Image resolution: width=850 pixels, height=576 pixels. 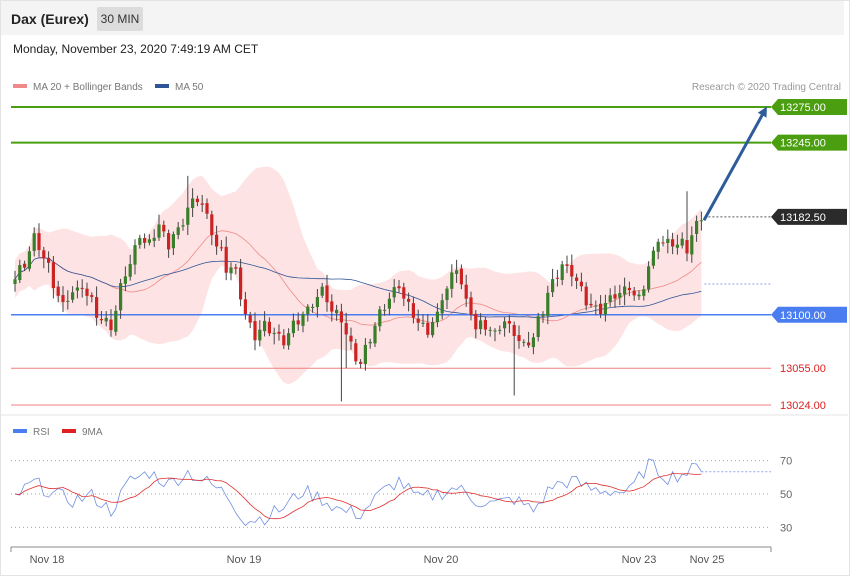 What do you see at coordinates (88, 87) in the screenshot?
I see `legend-ma20-label: MA 20 + Bollinger Bands` at bounding box center [88, 87].